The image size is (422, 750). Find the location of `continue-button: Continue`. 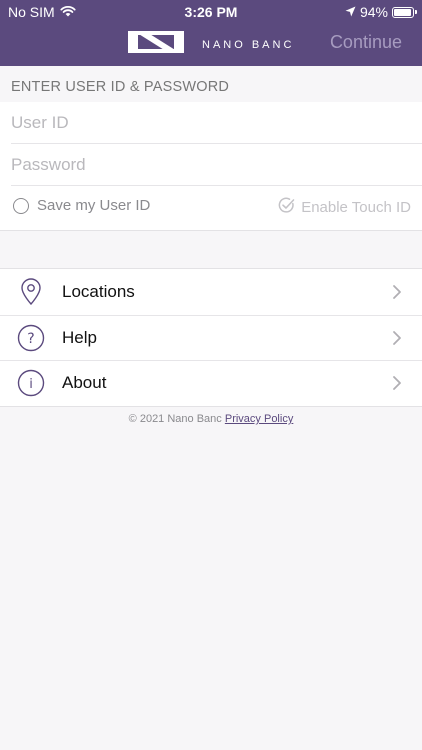

continue-button: Continue is located at coordinates (366, 42).